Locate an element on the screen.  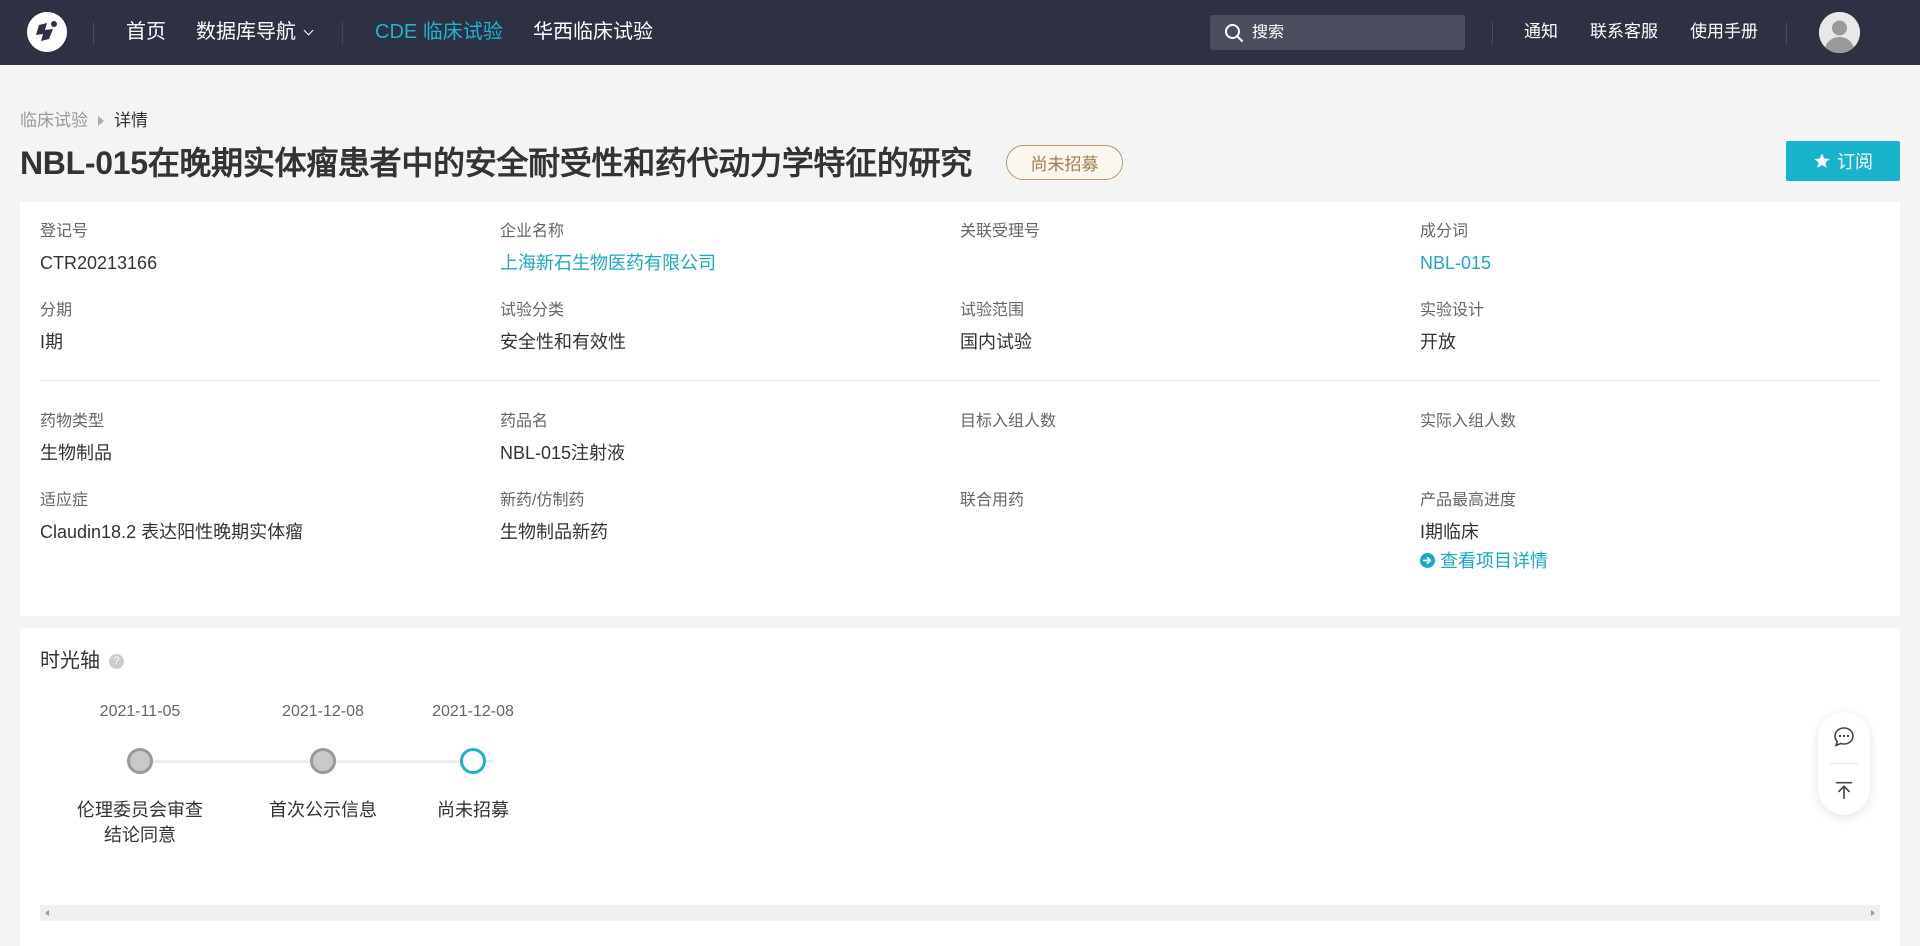
timeline-label: 尚未招募 is located at coordinates (473, 810).